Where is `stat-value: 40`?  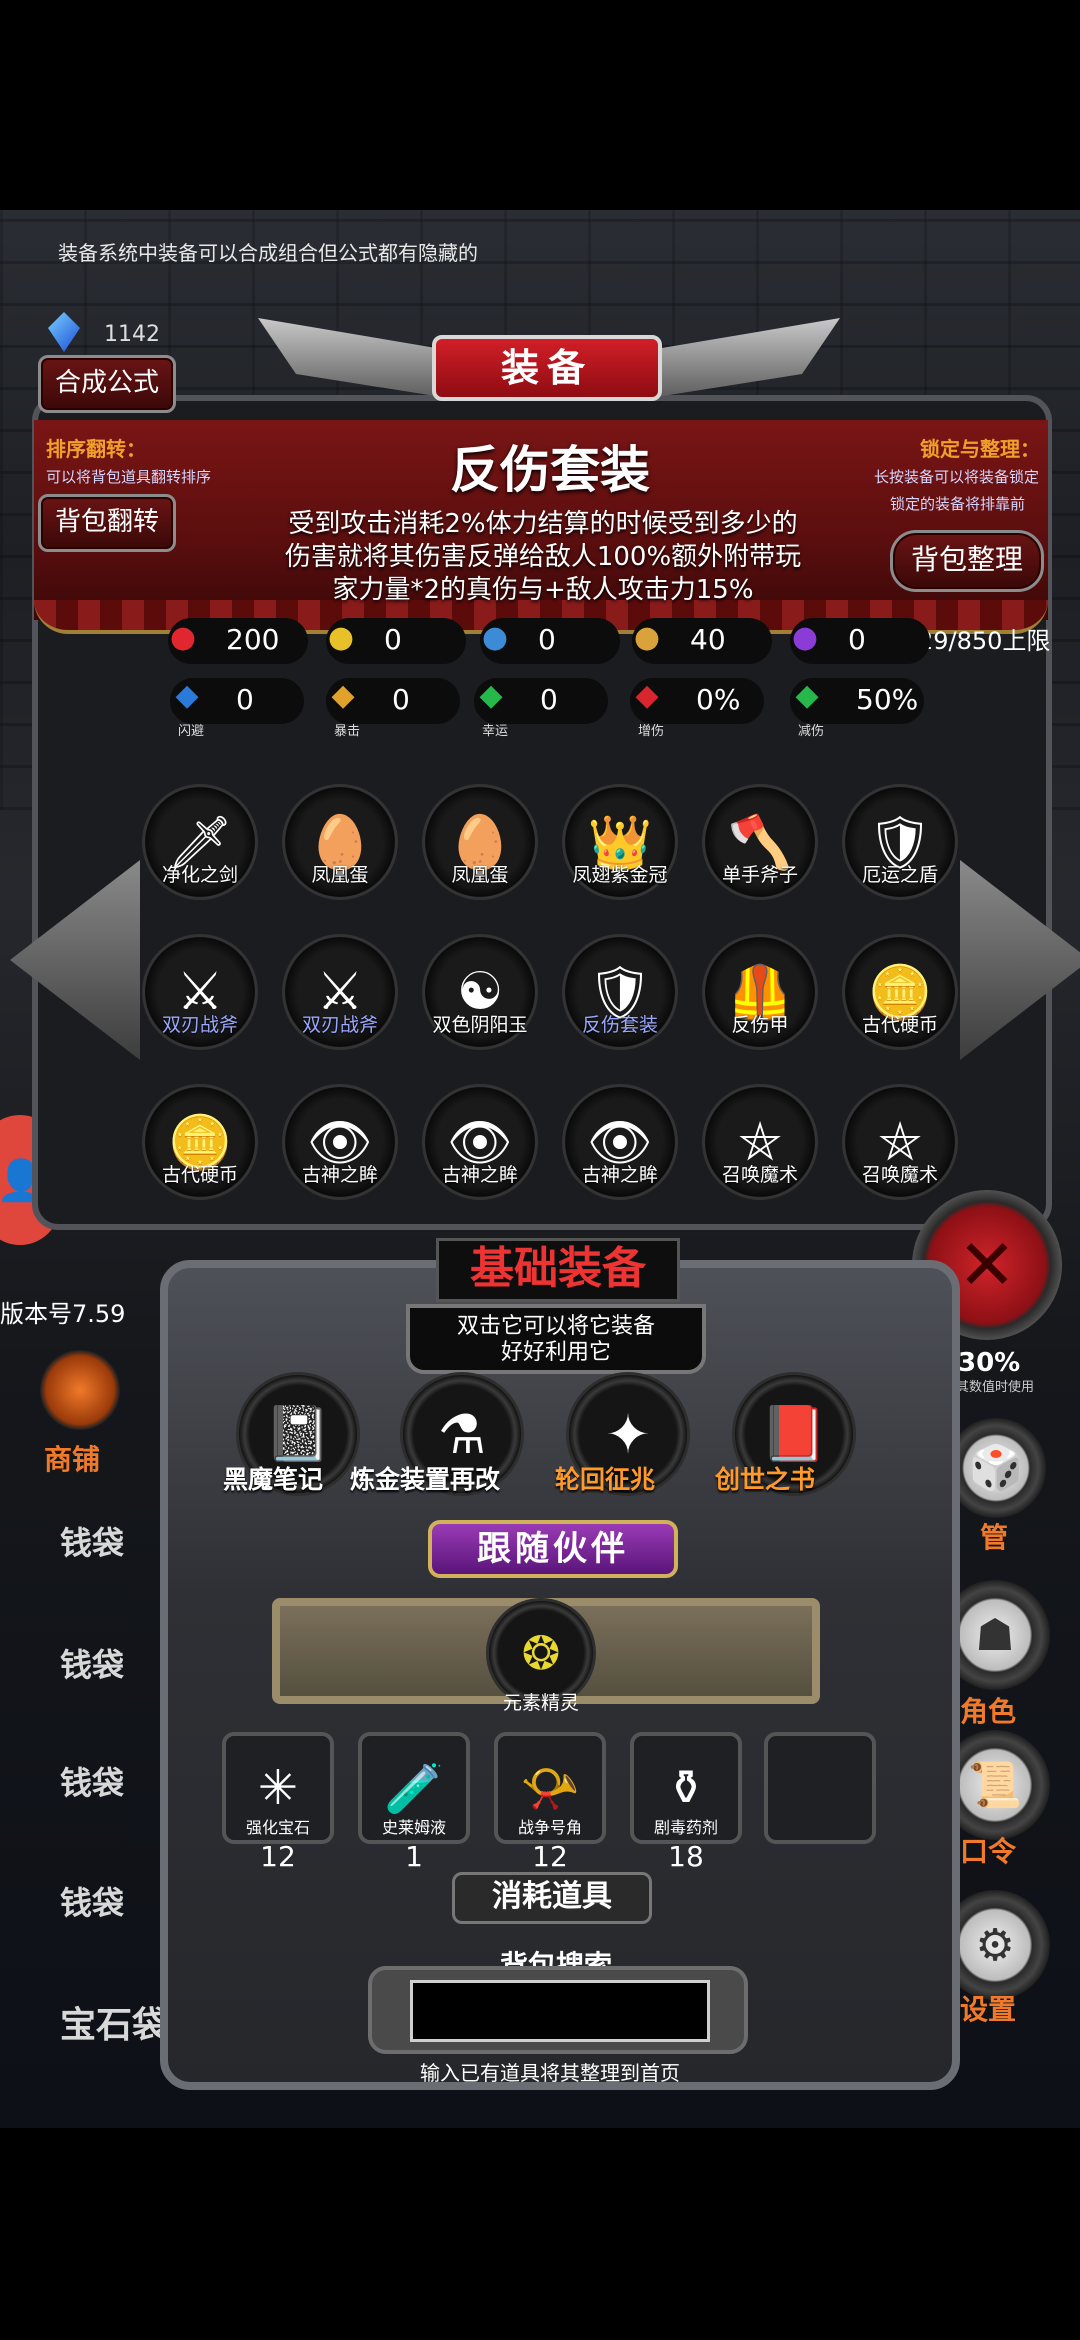 stat-value: 40 is located at coordinates (708, 639).